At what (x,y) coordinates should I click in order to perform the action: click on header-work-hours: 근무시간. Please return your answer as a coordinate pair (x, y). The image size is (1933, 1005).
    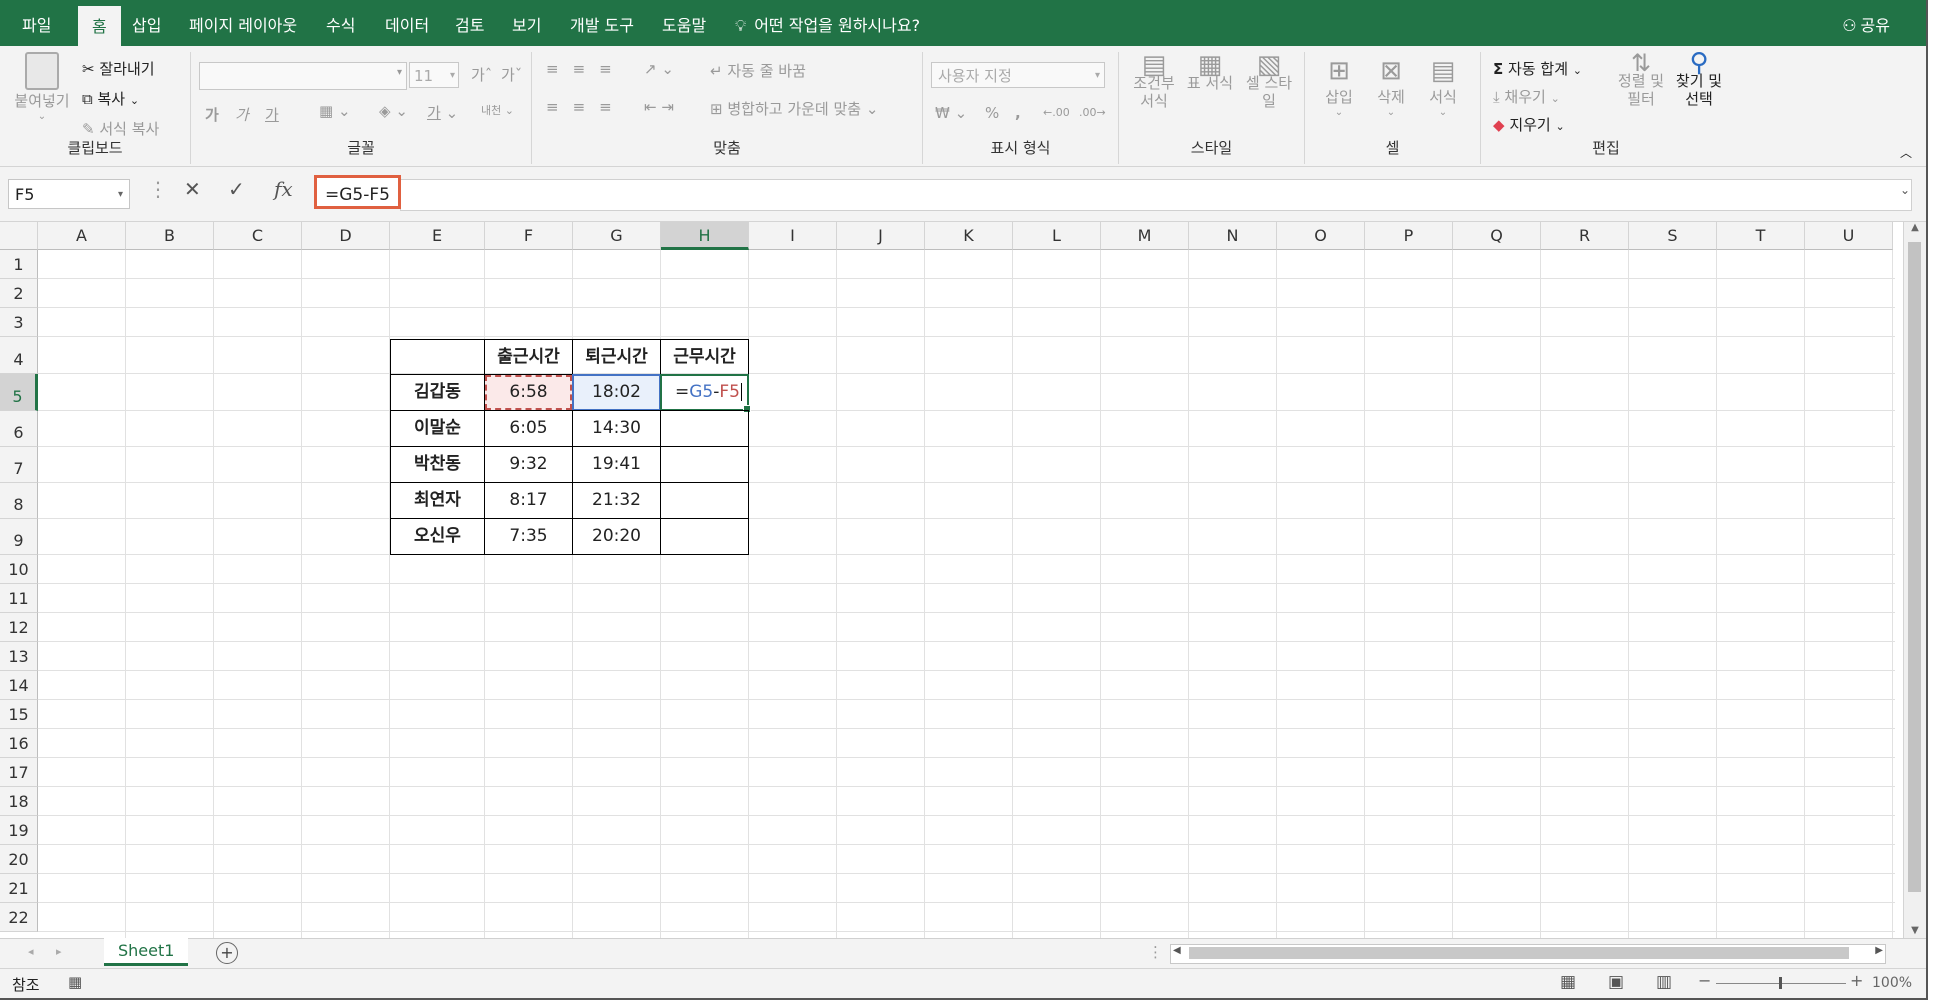
    Looking at the image, I should click on (704, 357).